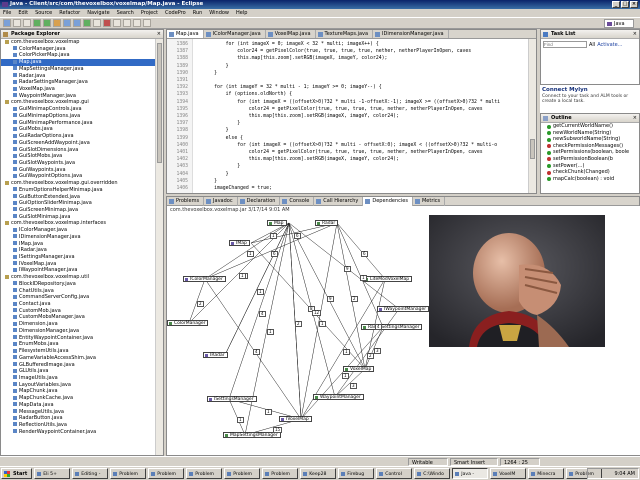 This screenshot has width=640, height=480. Describe the element at coordinates (388, 201) in the screenshot. I see `bottom-tab: Dependencies` at that location.